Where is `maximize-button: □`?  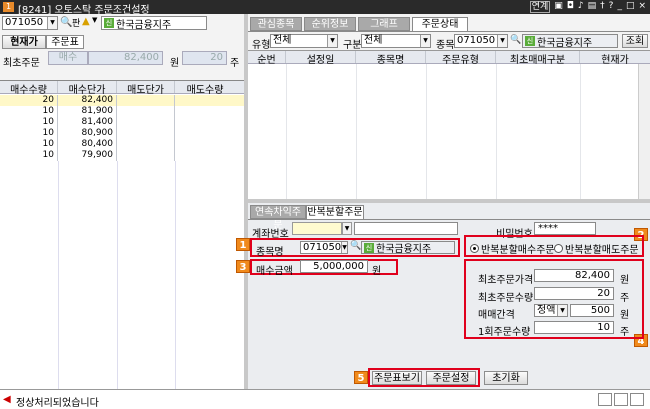
maximize-button: □ is located at coordinates (630, 7).